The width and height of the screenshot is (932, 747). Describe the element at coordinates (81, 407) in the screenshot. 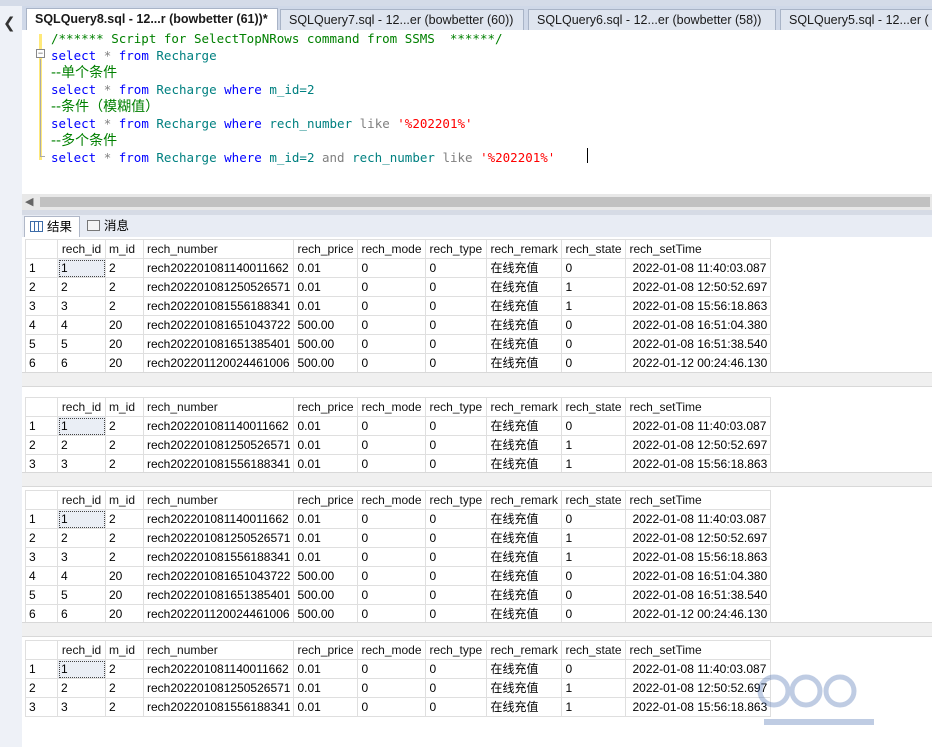

I see `column-header: rech_id` at that location.